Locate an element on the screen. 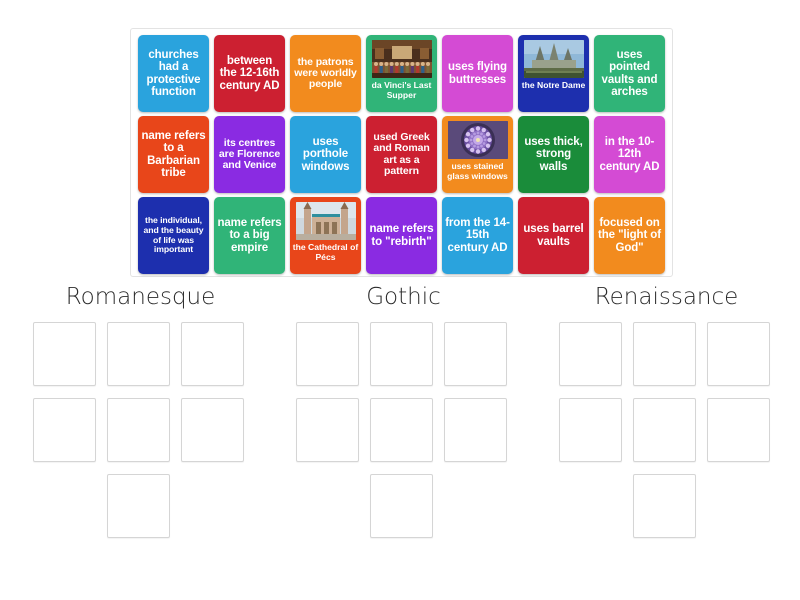 The width and height of the screenshot is (800, 600). sortable-tile: da Vinci's Last Supper is located at coordinates (401, 73).